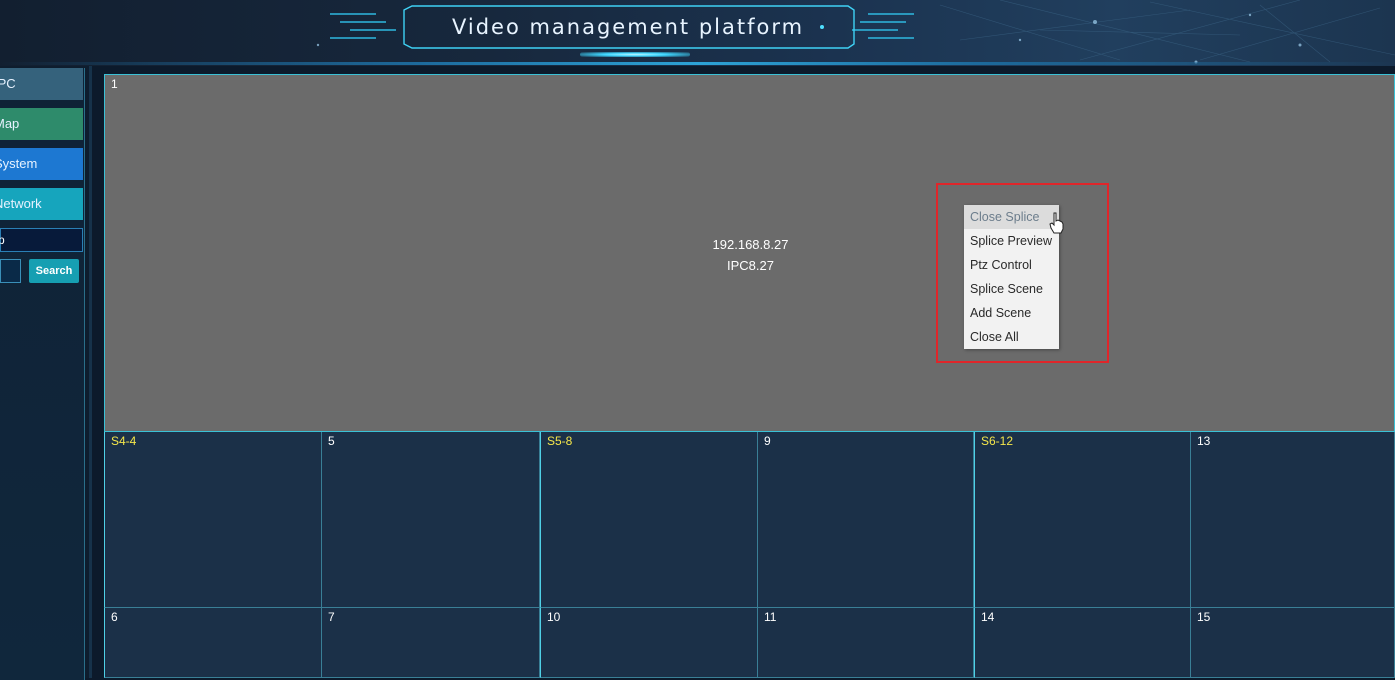 Image resolution: width=1395 pixels, height=680 pixels. Describe the element at coordinates (1056, 223) in the screenshot. I see `hand-cursor-icon` at that location.